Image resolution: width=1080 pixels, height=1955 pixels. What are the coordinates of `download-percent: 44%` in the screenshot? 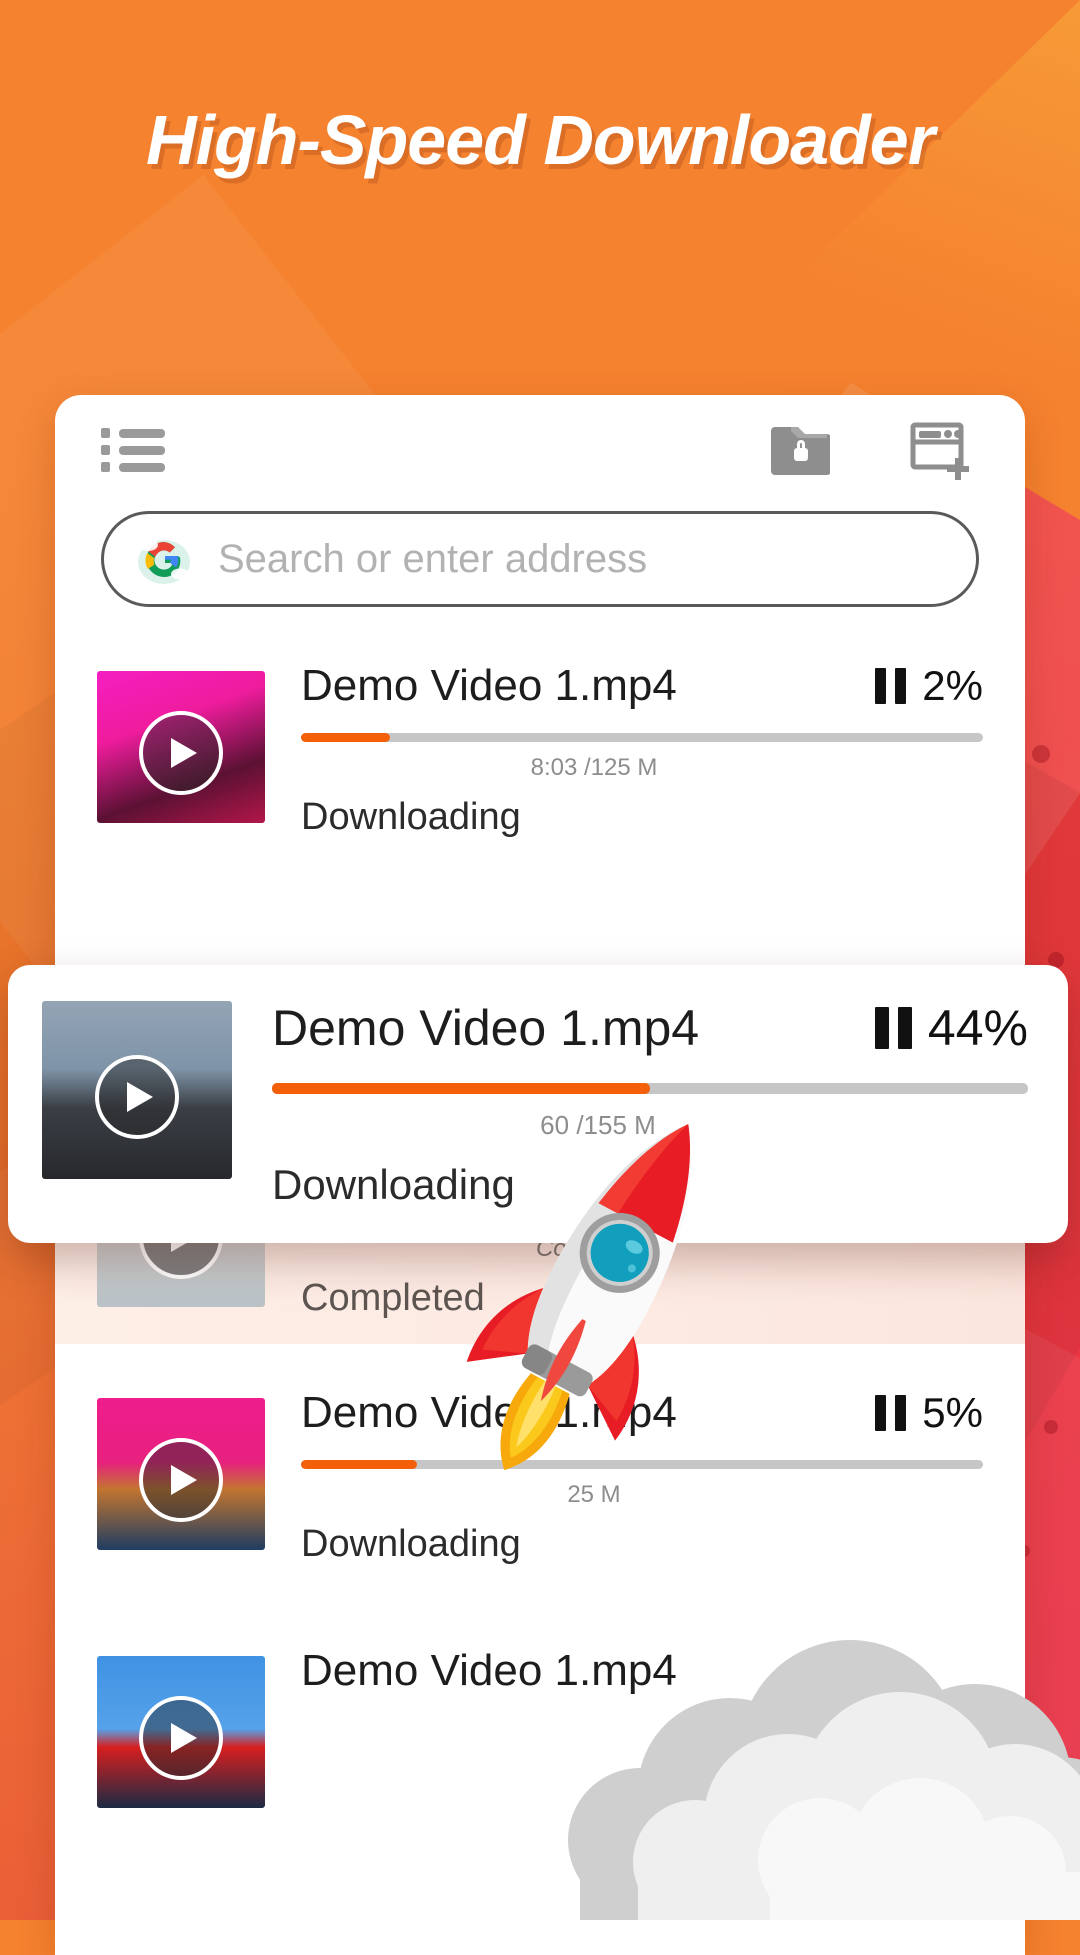 It's located at (977, 1028).